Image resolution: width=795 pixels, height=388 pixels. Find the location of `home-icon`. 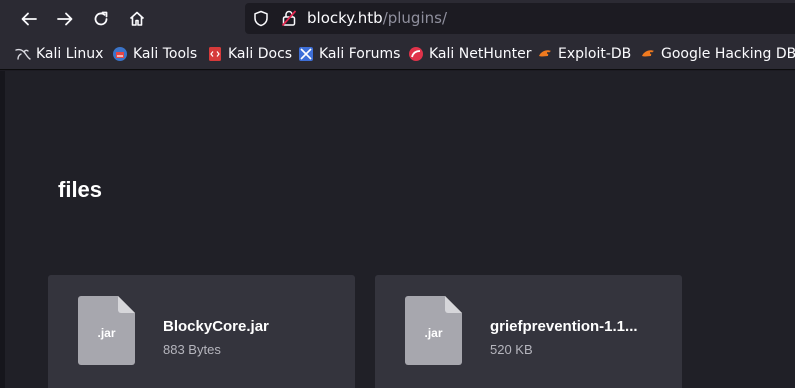

home-icon is located at coordinates (137, 18).